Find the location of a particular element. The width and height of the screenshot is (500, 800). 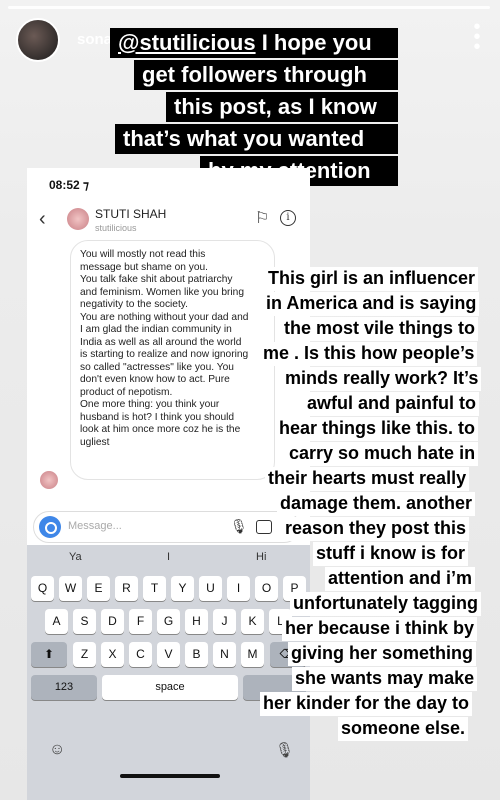

story-text-line: reason they post this is located at coordinates (376, 529).